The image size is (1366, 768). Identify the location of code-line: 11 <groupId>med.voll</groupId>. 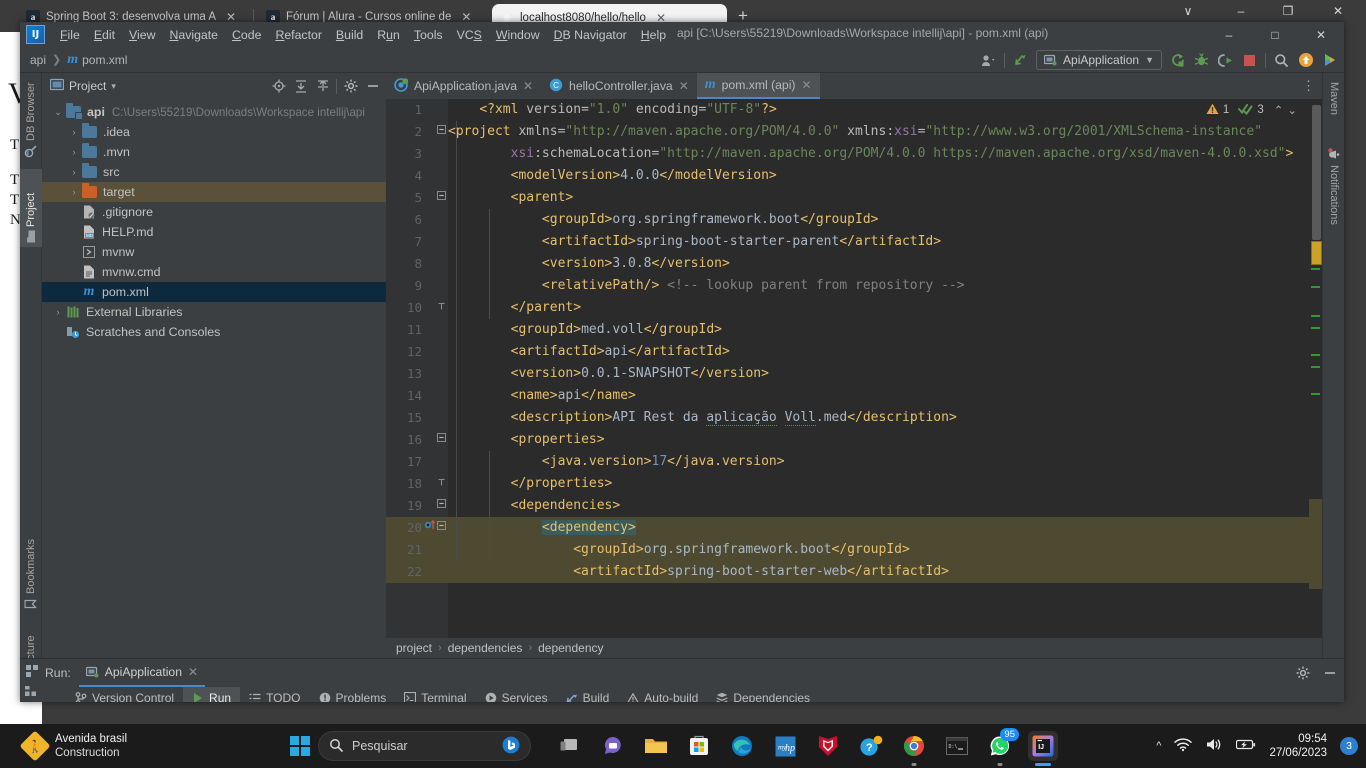
(854, 330).